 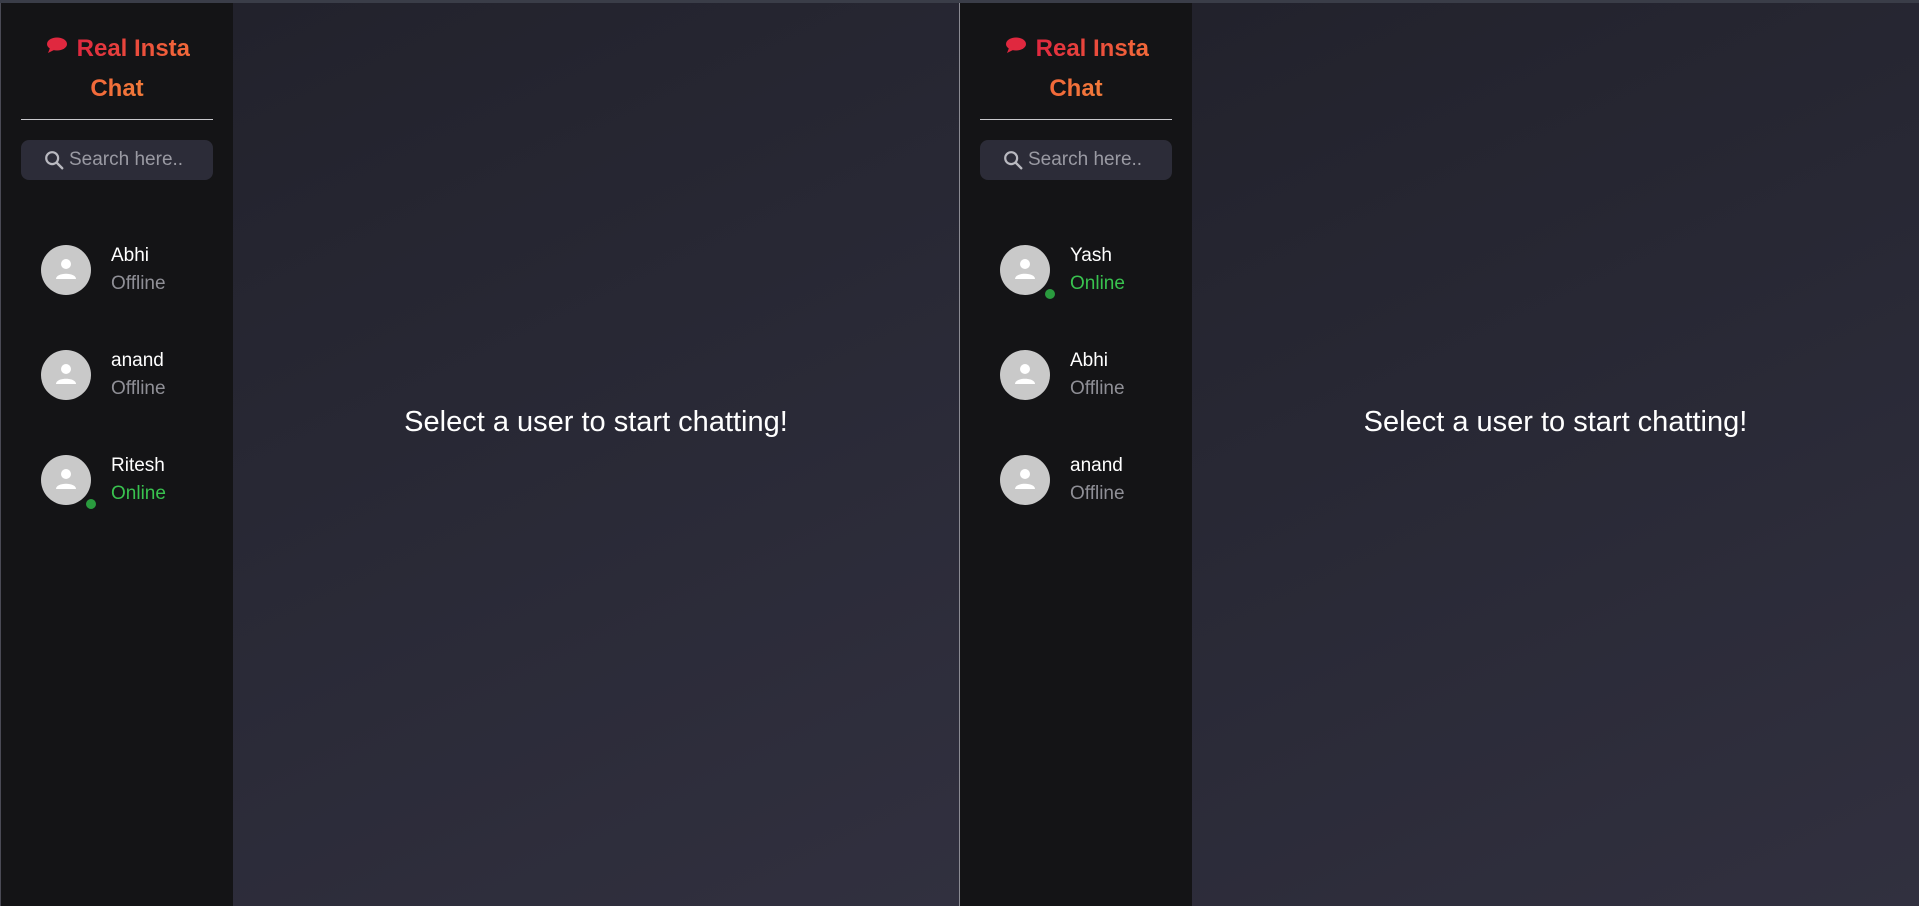 I want to click on user-name: Yash, so click(x=1091, y=255).